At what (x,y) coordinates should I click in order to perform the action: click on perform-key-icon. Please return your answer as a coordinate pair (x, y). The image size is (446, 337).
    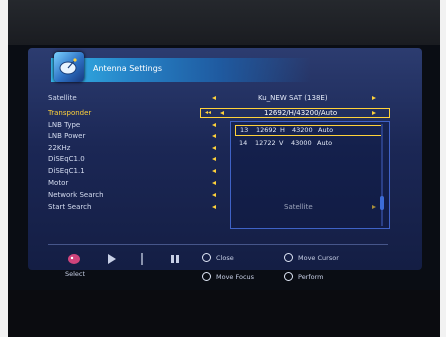
    Looking at the image, I should click on (288, 276).